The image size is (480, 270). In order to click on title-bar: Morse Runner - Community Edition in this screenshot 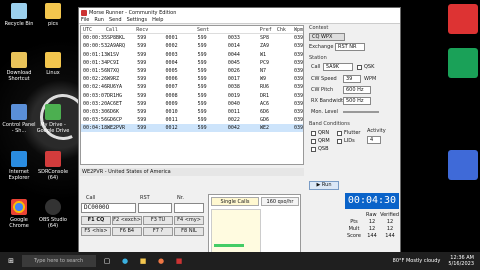, I will do `click(239, 12)`.